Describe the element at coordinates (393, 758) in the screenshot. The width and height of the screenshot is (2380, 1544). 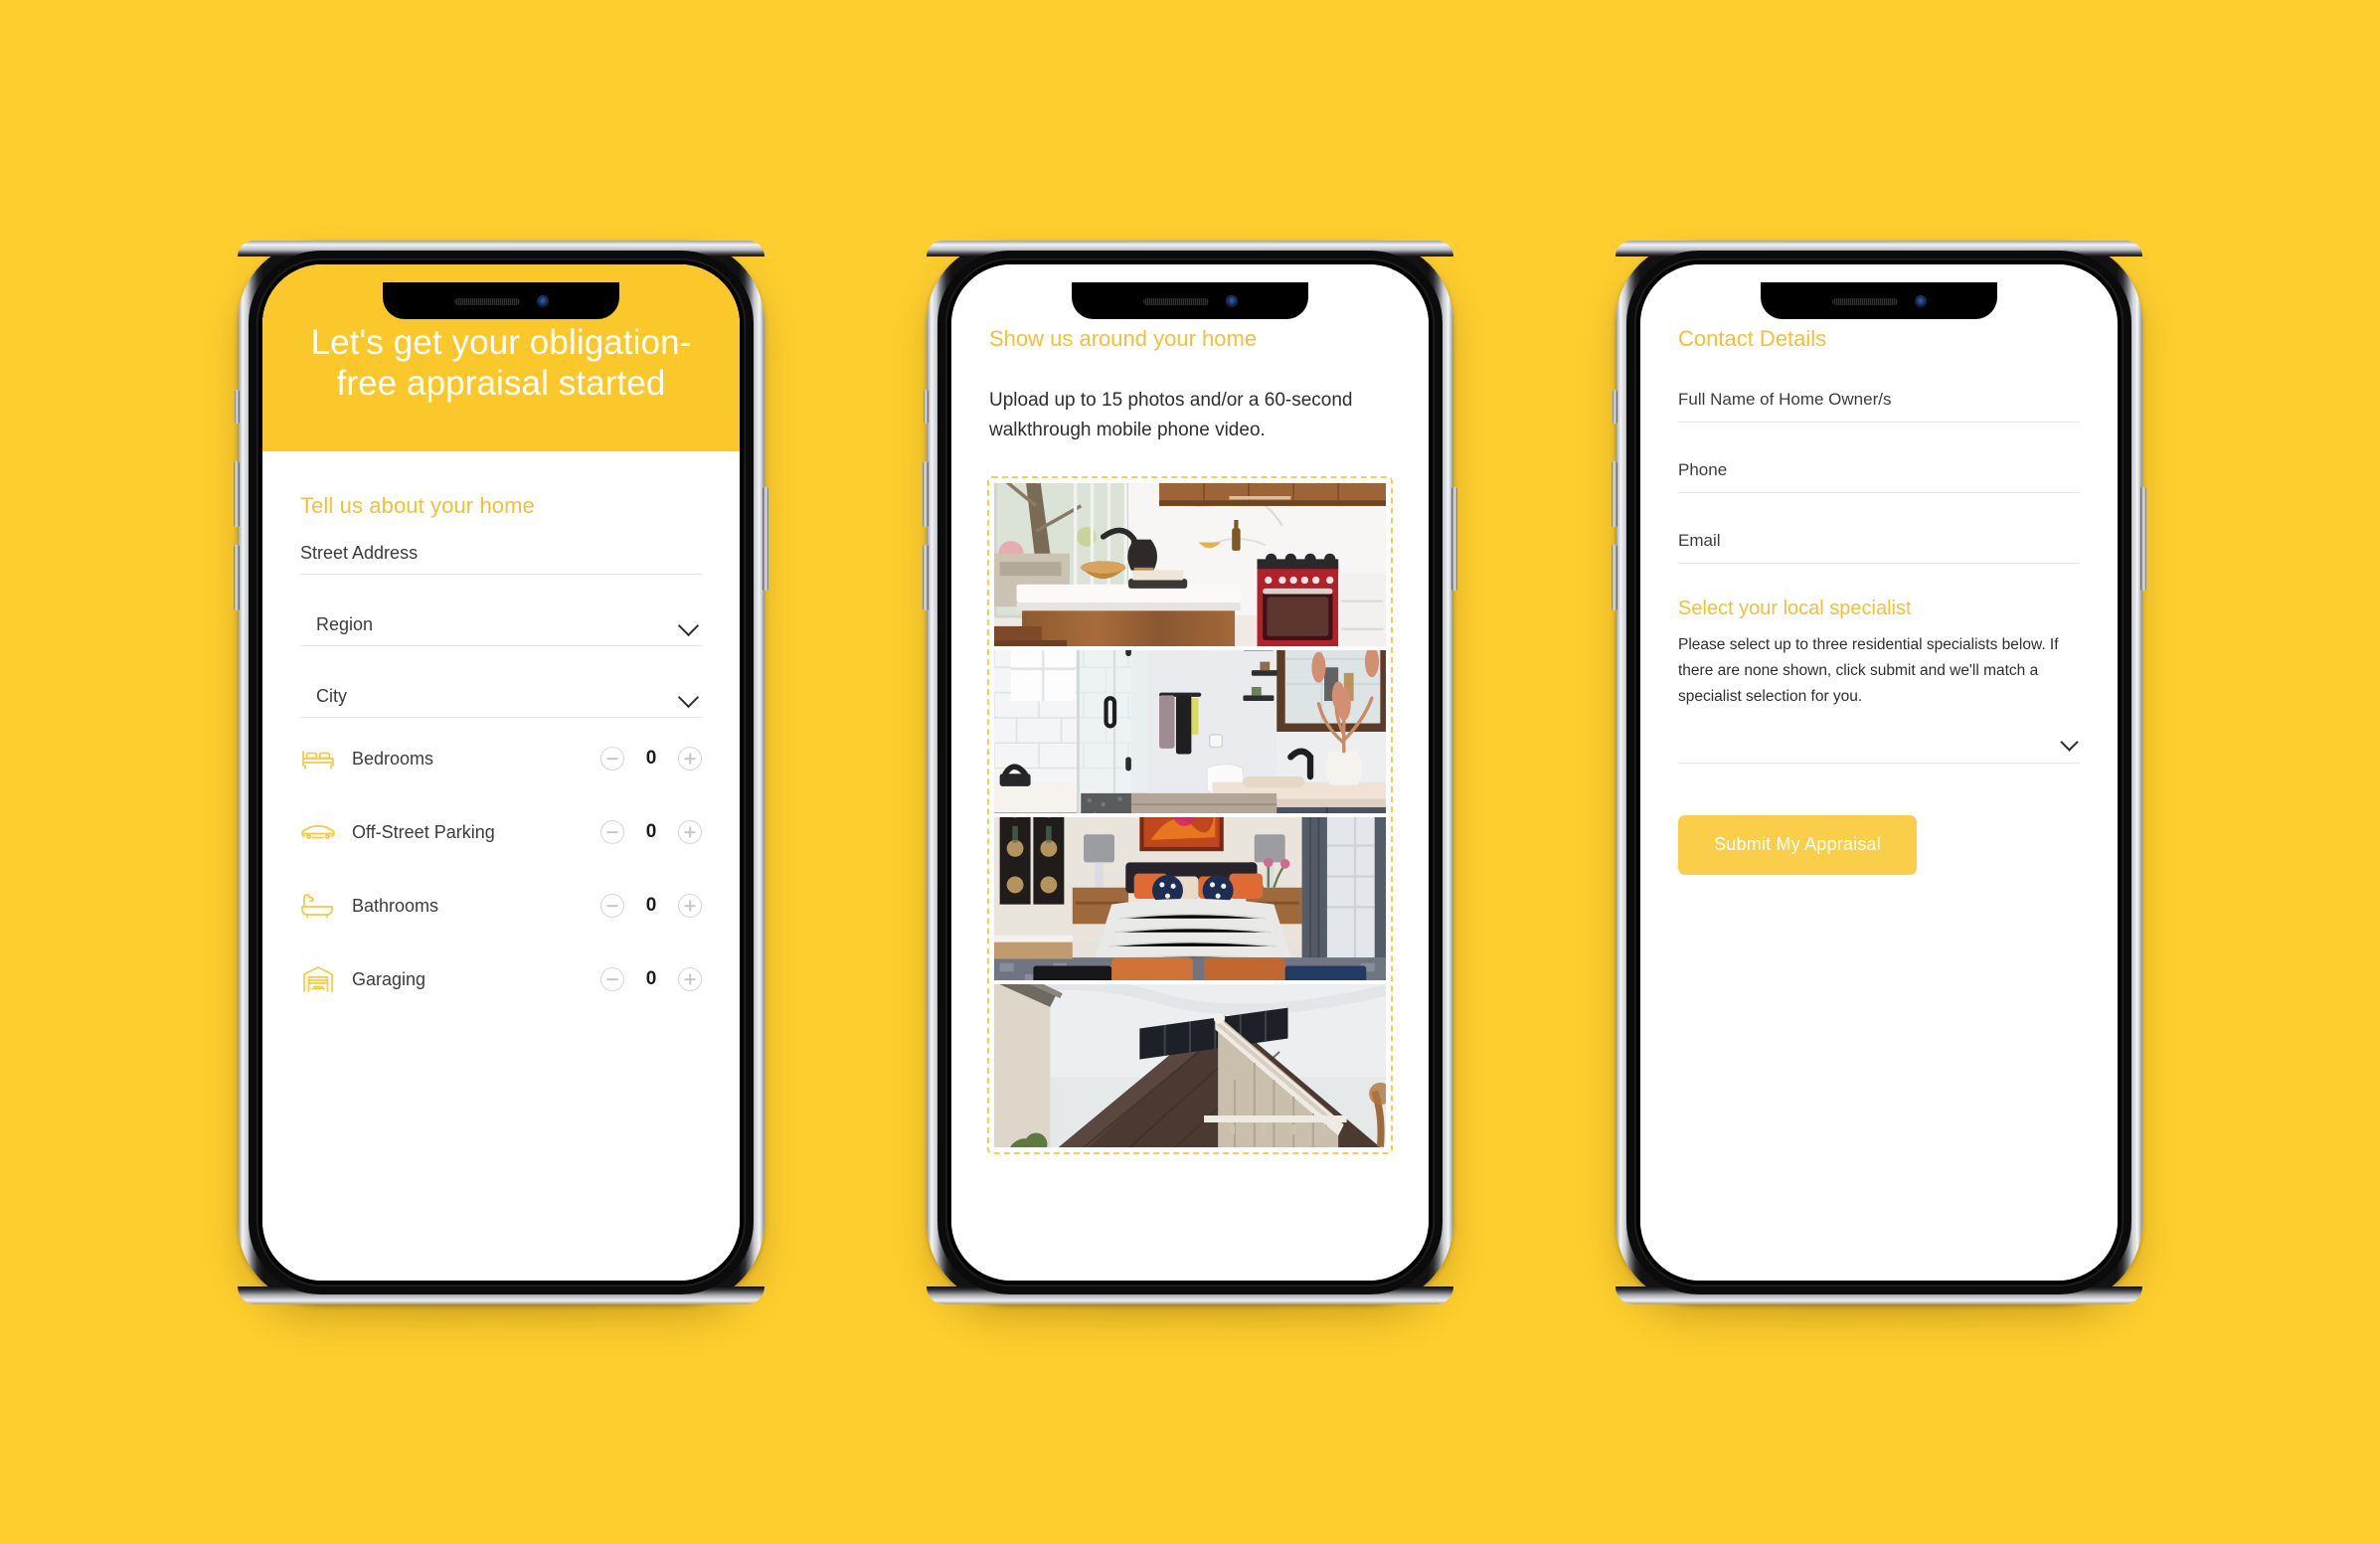
I see `counter-label-bedrooms: Bedrooms` at that location.